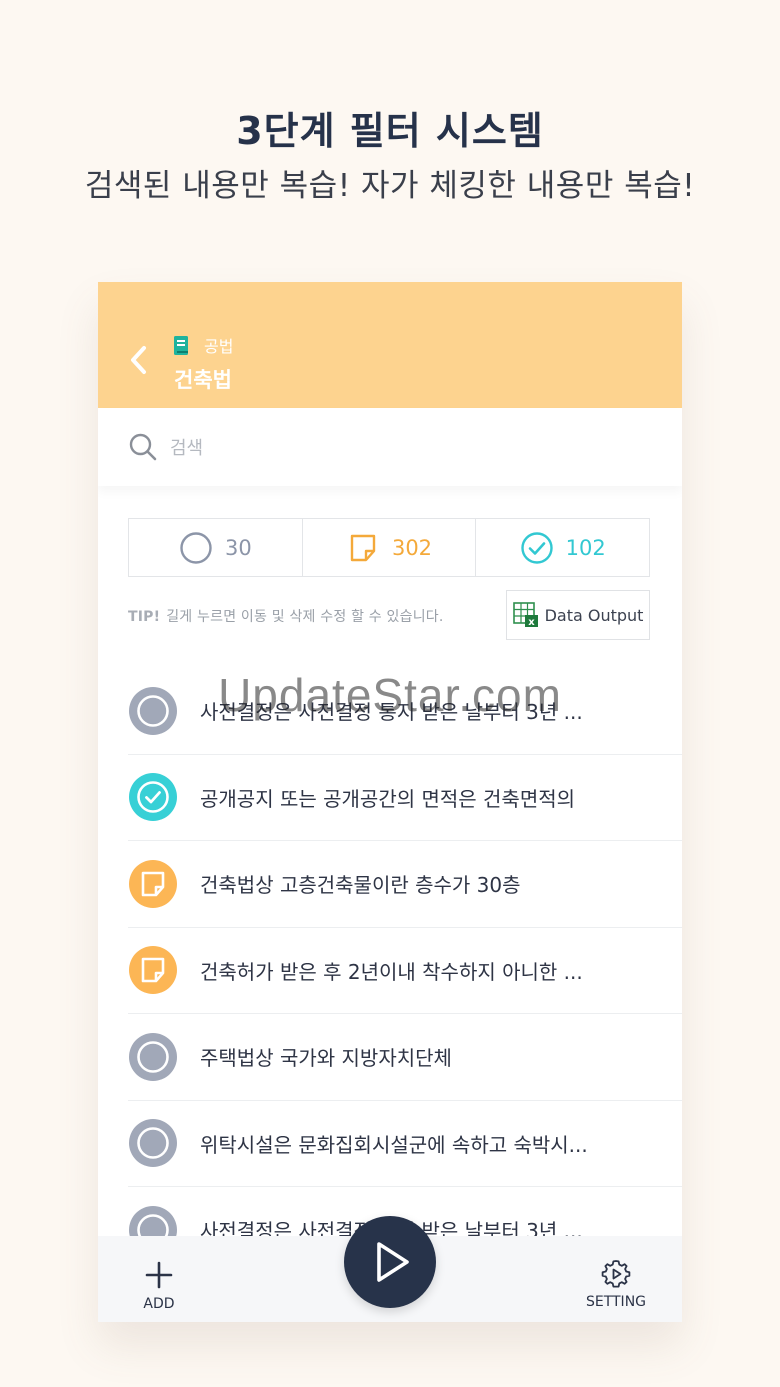  Describe the element at coordinates (360, 885) in the screenshot. I see `list-item-text: 건축법상 고층건축물이란 층수가 30층` at that location.